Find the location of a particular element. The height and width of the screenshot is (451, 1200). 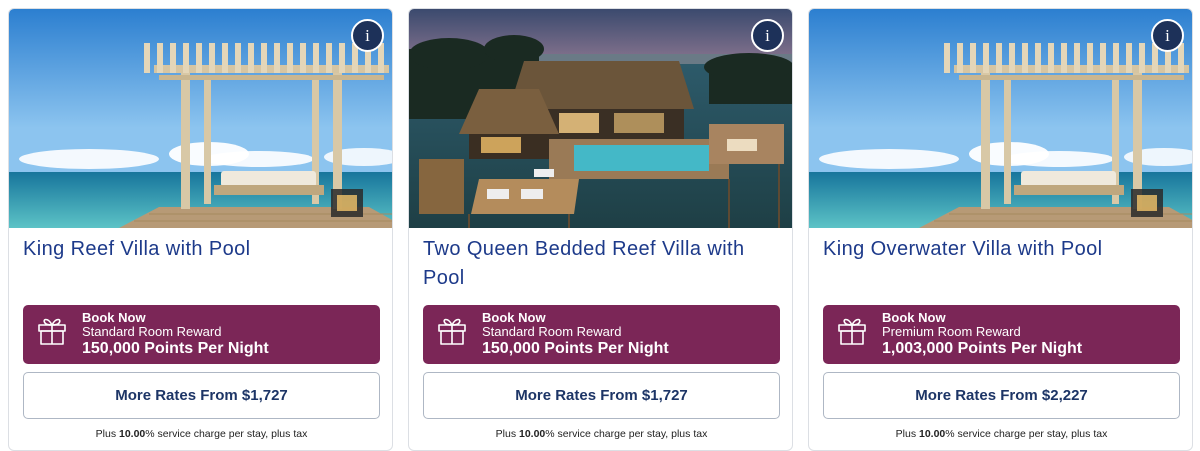

reward-points: 1,003,000 Points Per Night is located at coordinates (982, 348).